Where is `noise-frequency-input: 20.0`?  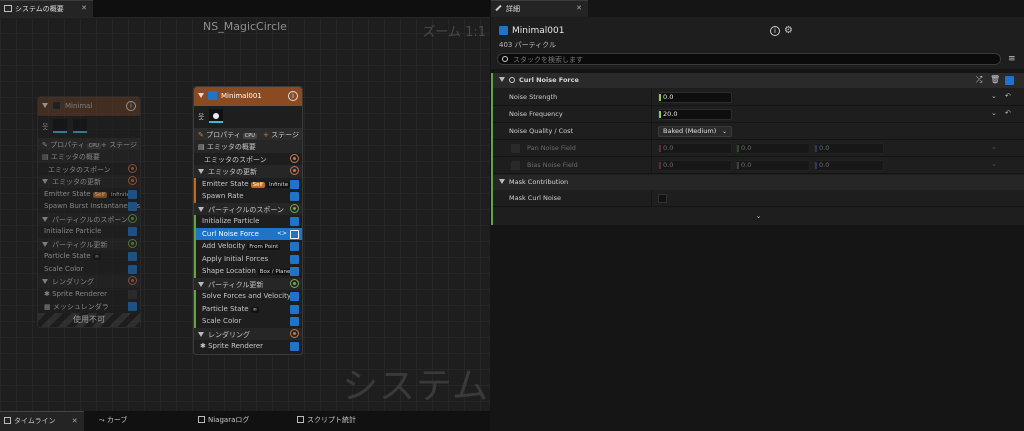 noise-frequency-input: 20.0 is located at coordinates (695, 114).